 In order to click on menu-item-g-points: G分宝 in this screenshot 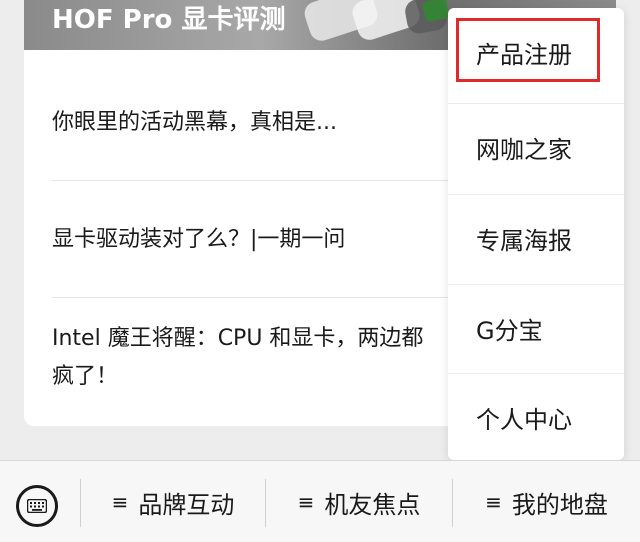, I will do `click(536, 328)`.